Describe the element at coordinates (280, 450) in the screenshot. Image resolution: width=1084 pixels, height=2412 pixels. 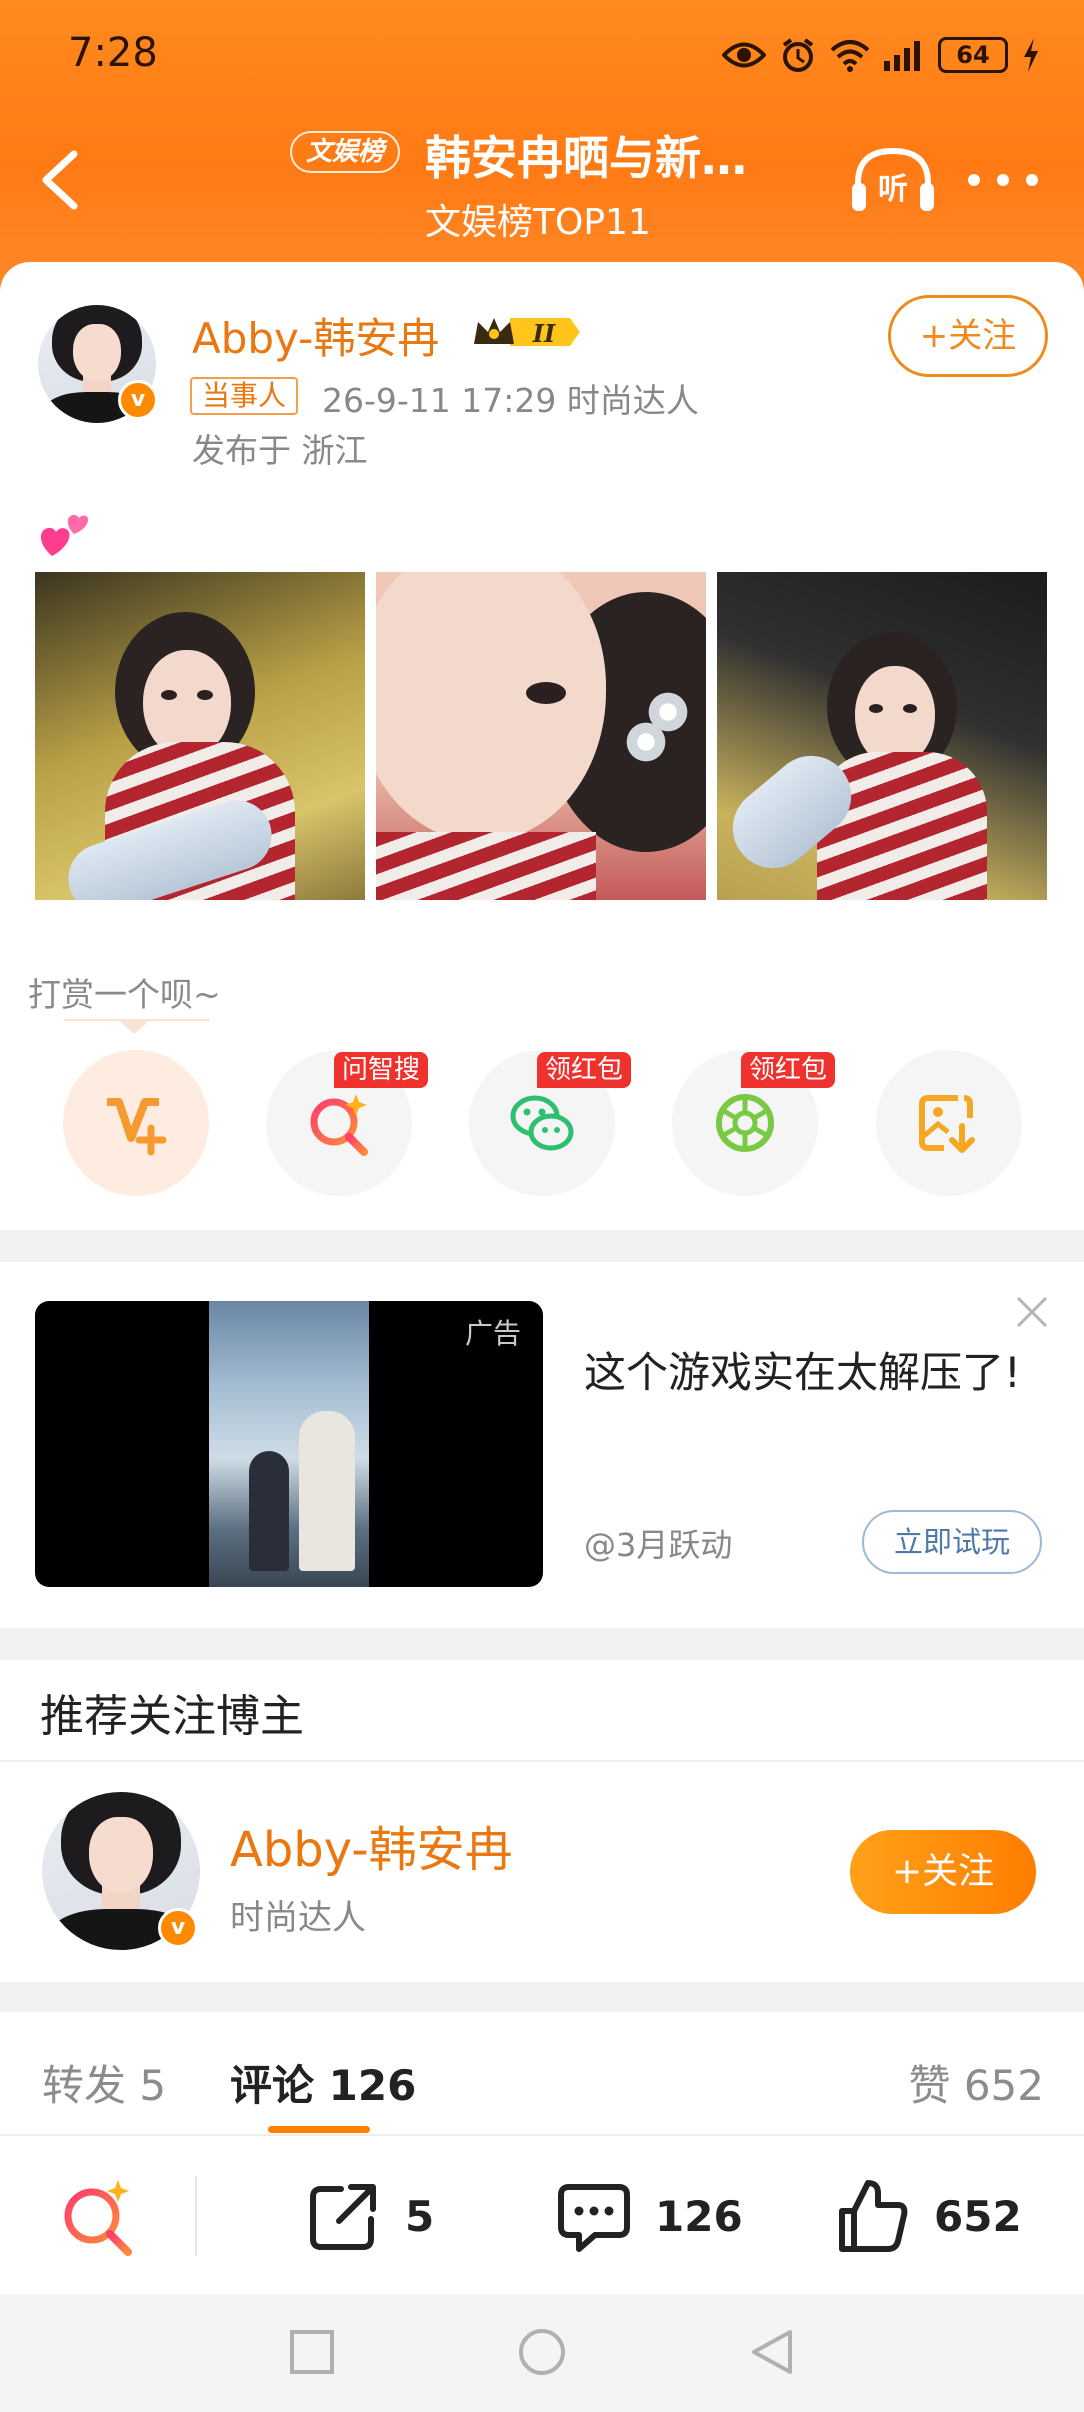
I see `post-location: 发布于 浙江` at that location.